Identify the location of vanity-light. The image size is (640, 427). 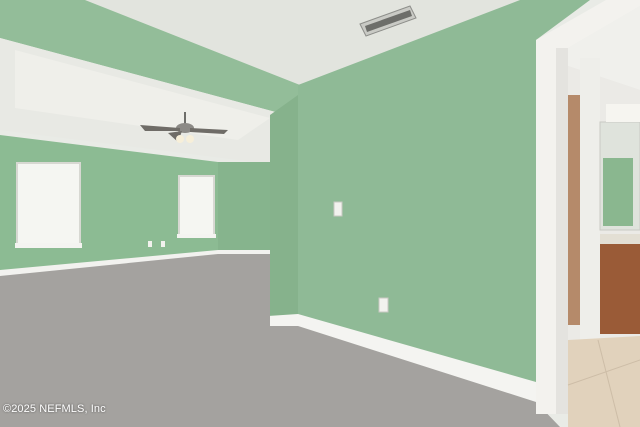
(623, 113).